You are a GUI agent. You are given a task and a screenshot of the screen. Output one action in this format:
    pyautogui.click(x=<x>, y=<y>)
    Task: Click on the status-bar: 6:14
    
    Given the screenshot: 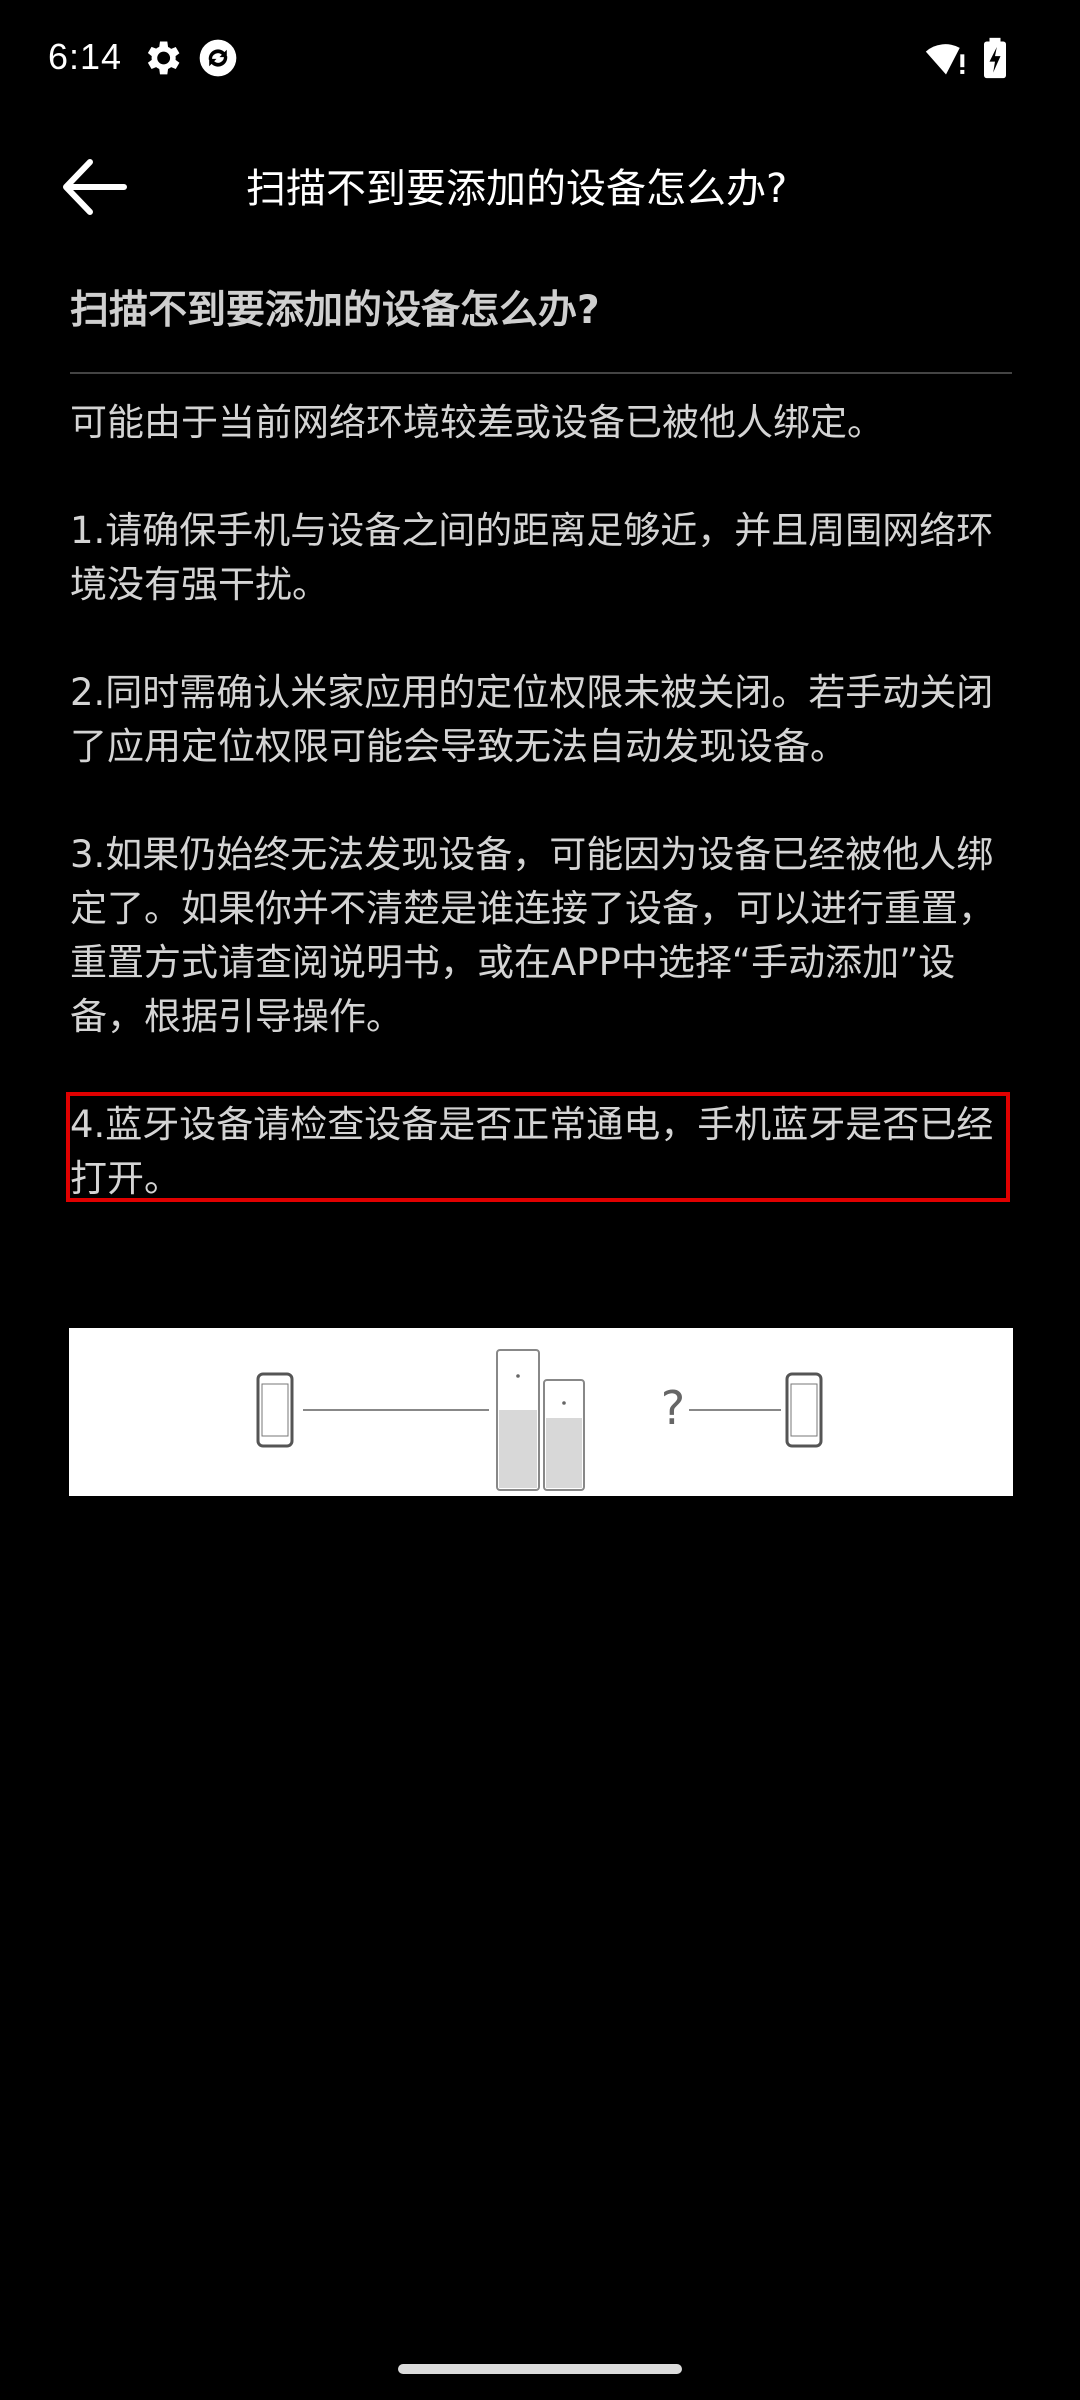 What is the action you would take?
    pyautogui.click(x=540, y=60)
    